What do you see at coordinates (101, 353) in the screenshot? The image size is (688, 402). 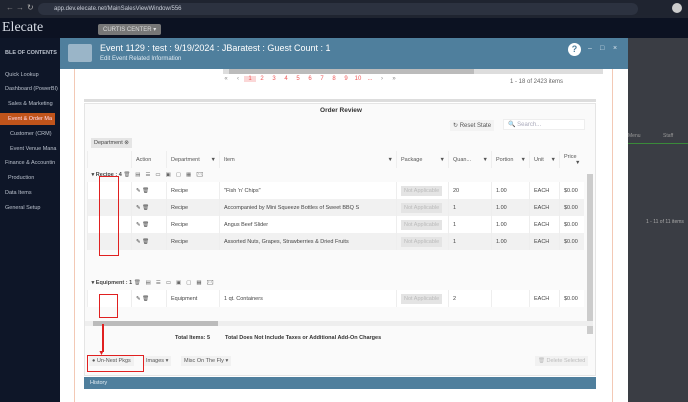 I see `arrow-head-icon: ▼` at bounding box center [101, 353].